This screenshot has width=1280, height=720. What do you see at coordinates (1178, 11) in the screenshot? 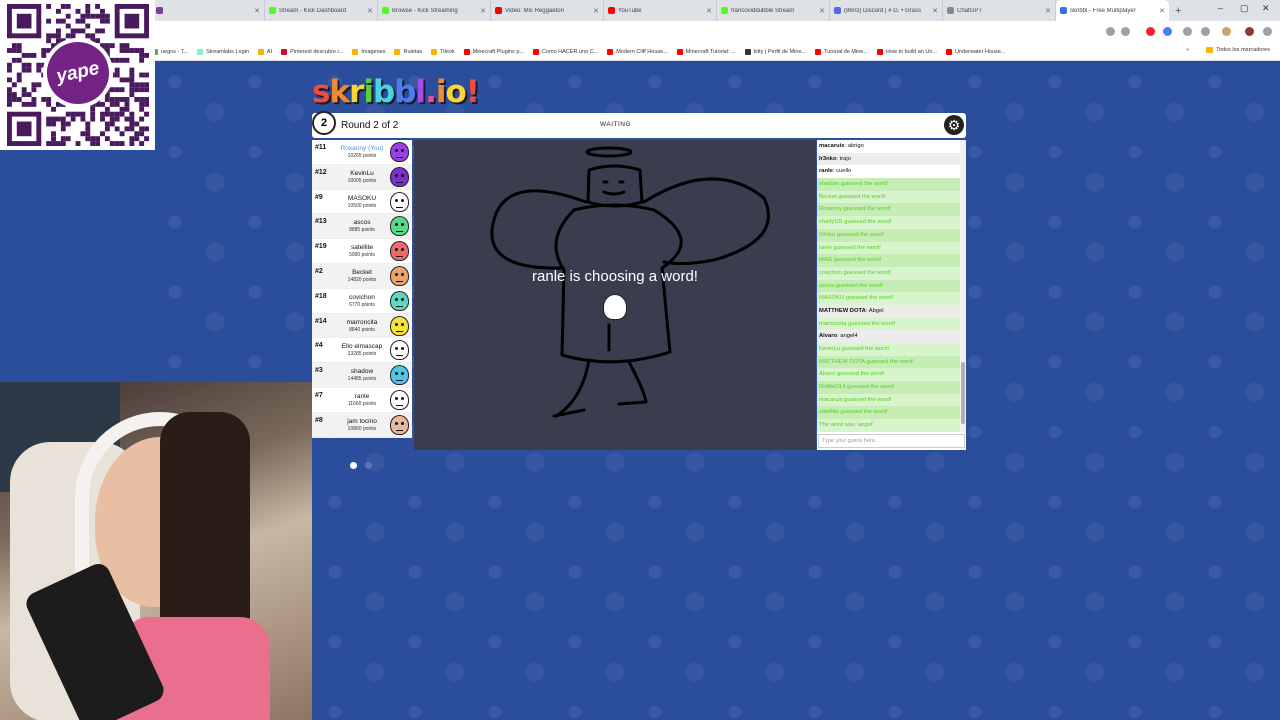
I see `new-tab-button: +` at bounding box center [1178, 11].